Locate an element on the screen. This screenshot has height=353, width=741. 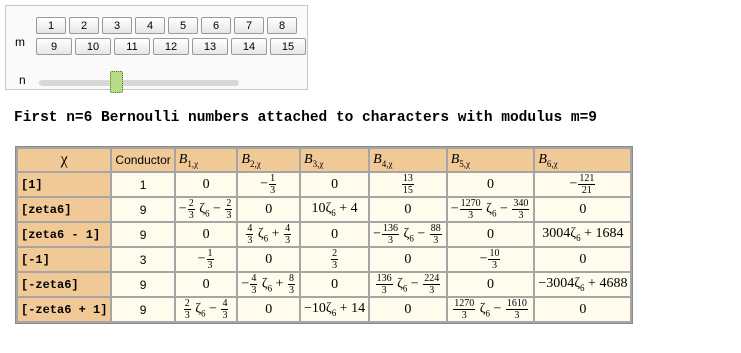
bernoulli-value-cell: 23 ζ6 − 43 is located at coordinates (206, 309).